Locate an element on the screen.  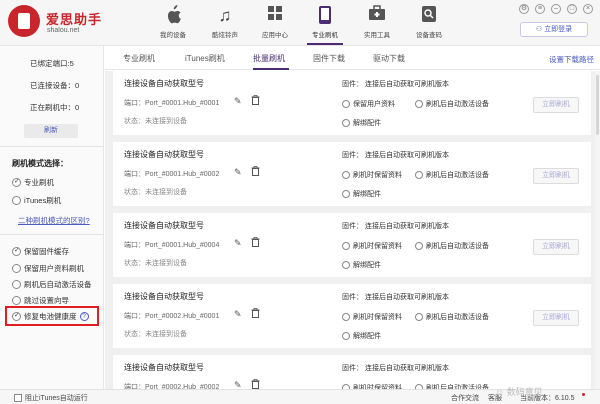
tab-batch-flash: 批量刷机 is located at coordinates (269, 58).